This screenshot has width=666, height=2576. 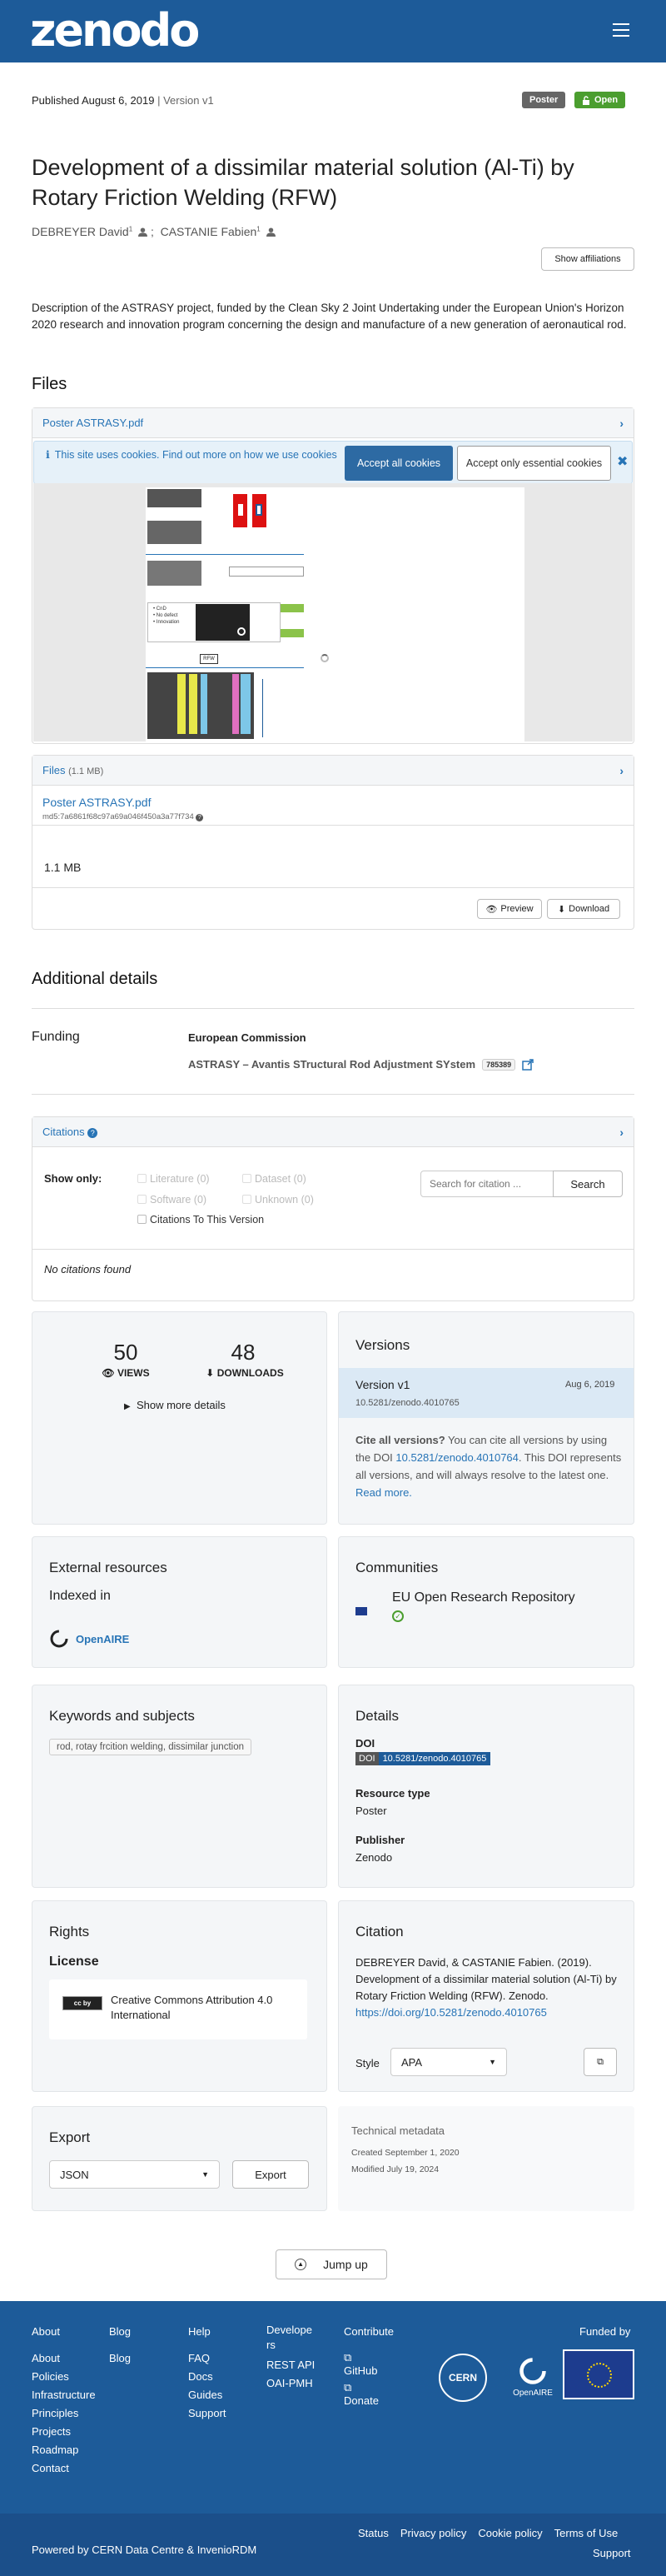 What do you see at coordinates (449, 2062) in the screenshot?
I see `citation-style-select: APA ▼` at bounding box center [449, 2062].